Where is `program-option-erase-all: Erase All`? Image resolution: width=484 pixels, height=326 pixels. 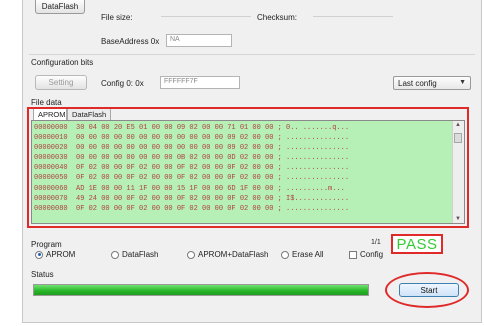
program-option-erase-all: Erase All is located at coordinates (302, 254).